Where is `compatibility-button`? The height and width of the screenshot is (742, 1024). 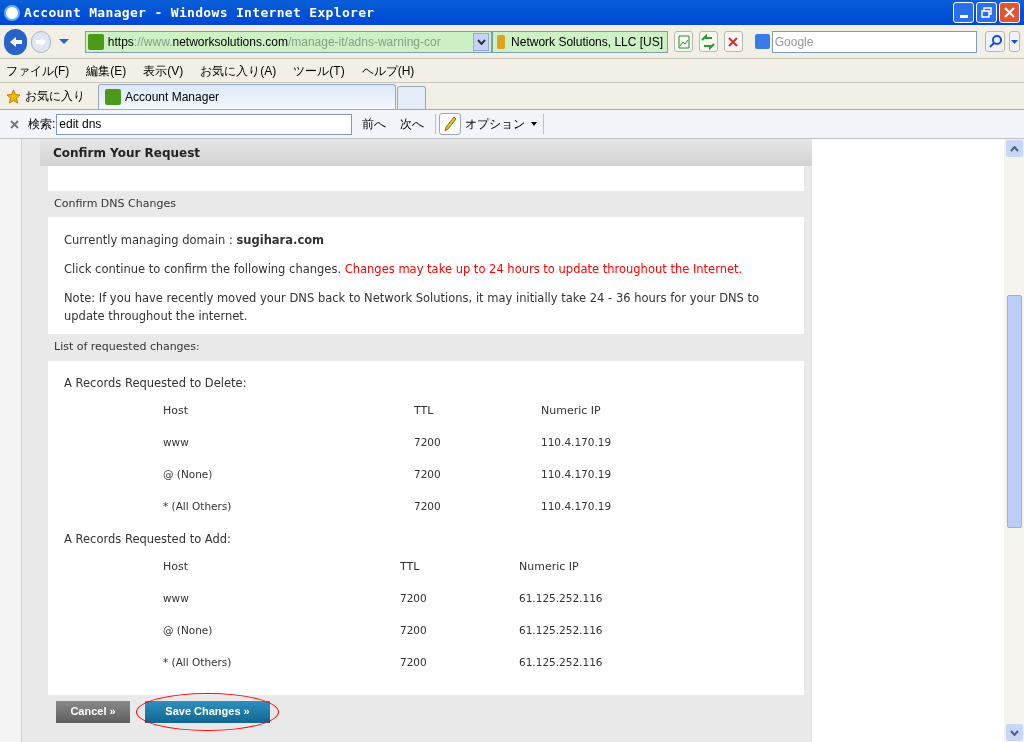
compatibility-button is located at coordinates (683, 41).